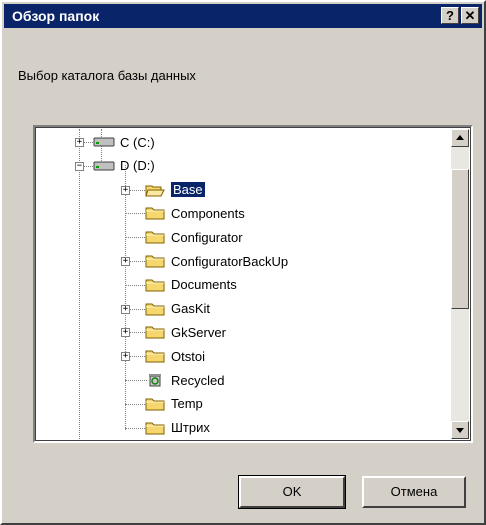 This screenshot has height=525, width=486. Describe the element at coordinates (107, 75) in the screenshot. I see `prompt-text: Выбор каталога базы данных` at that location.